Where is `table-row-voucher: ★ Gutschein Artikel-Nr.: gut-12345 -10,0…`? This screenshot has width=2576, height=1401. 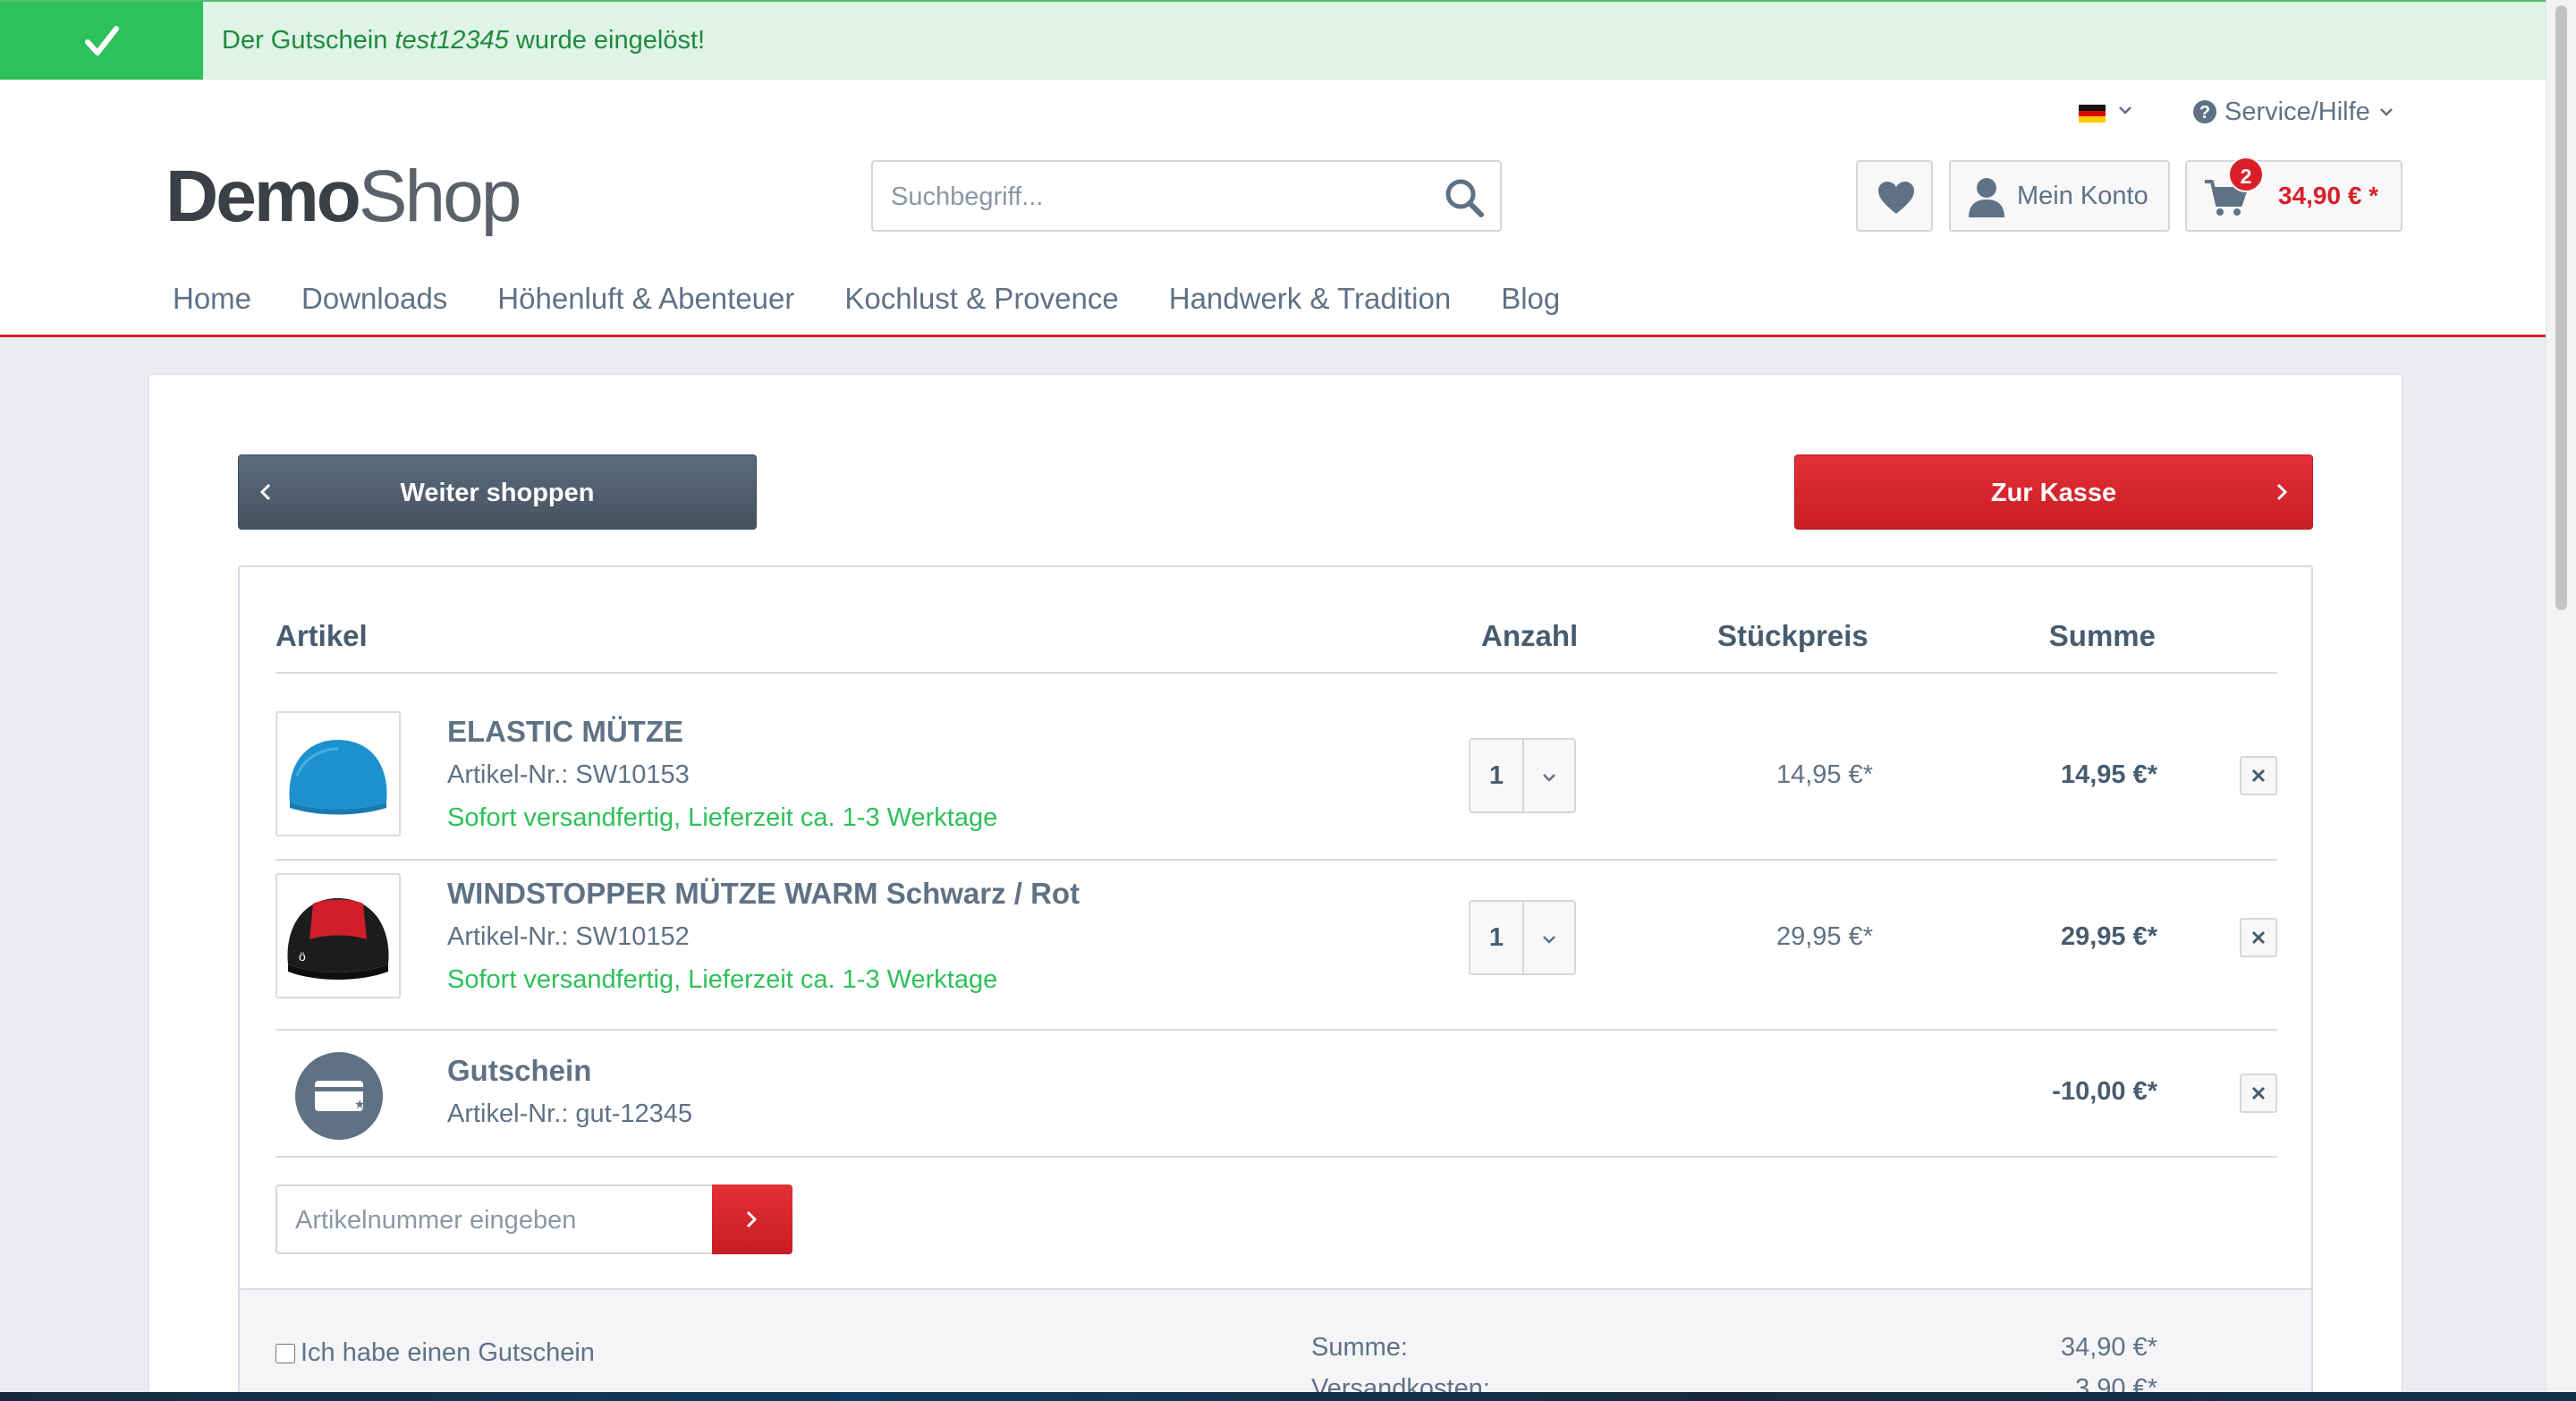
table-row-voucher: ★ Gutschein Artikel-Nr.: gut-12345 -10,0… is located at coordinates (1275, 1093).